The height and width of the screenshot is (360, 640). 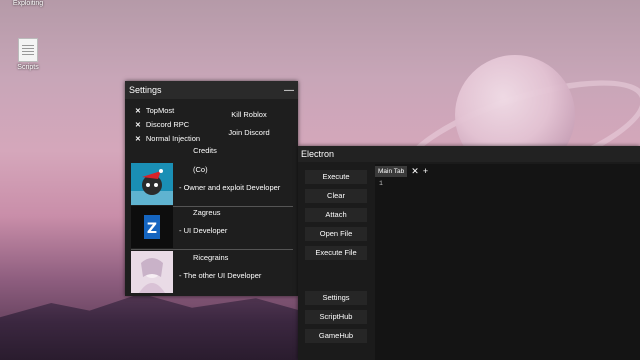 I want to click on settings-button: Settings, so click(x=336, y=298).